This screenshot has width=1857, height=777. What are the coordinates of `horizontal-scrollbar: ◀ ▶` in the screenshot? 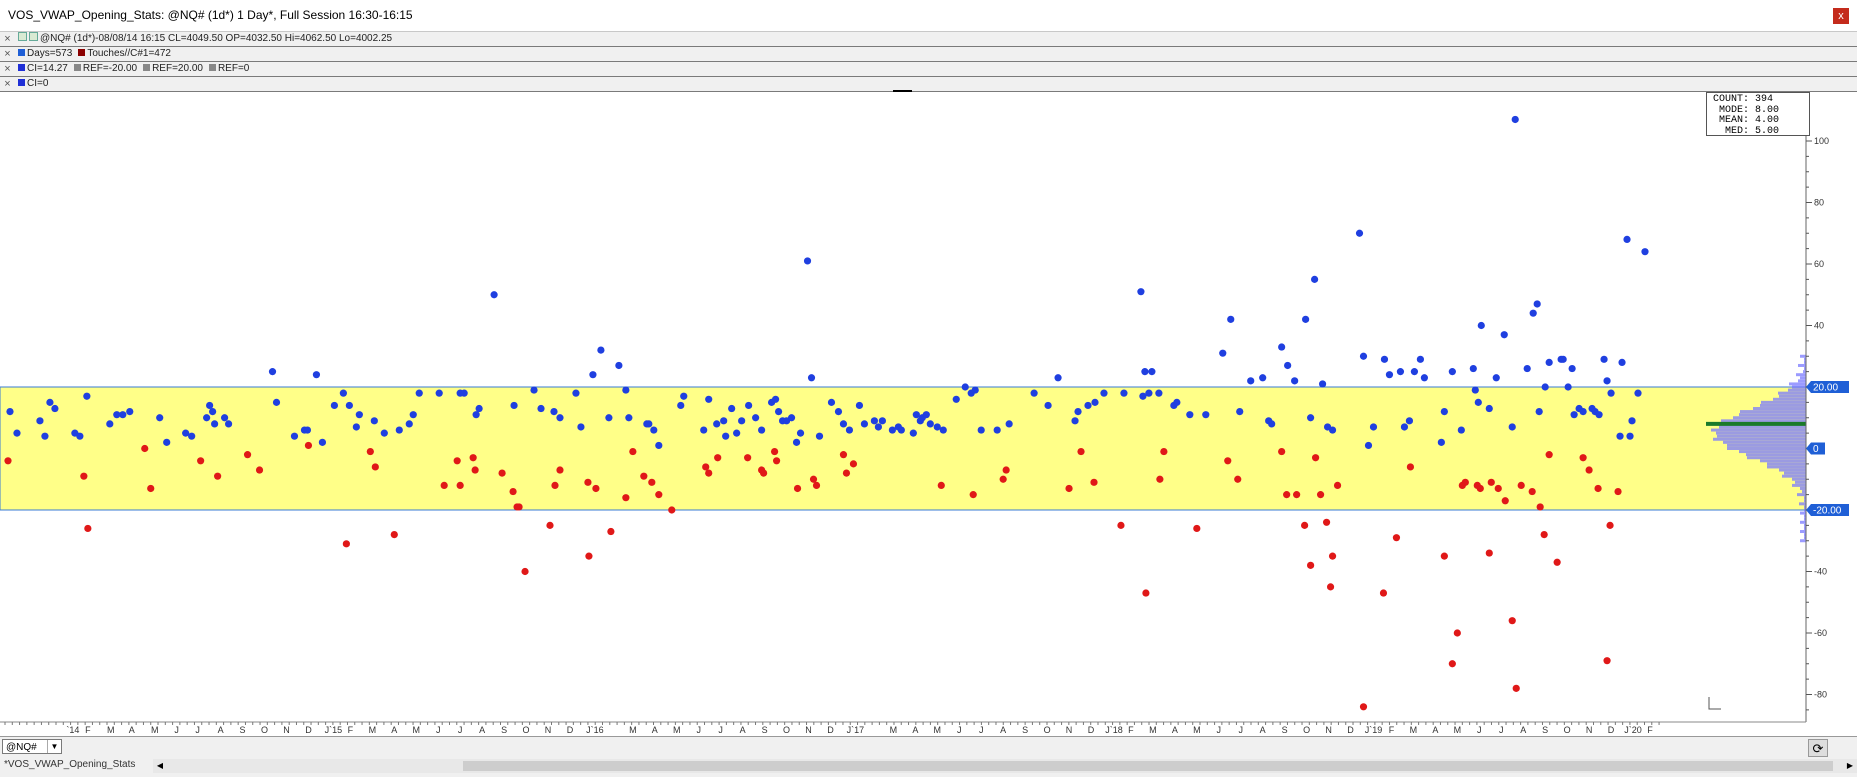 It's located at (1005, 766).